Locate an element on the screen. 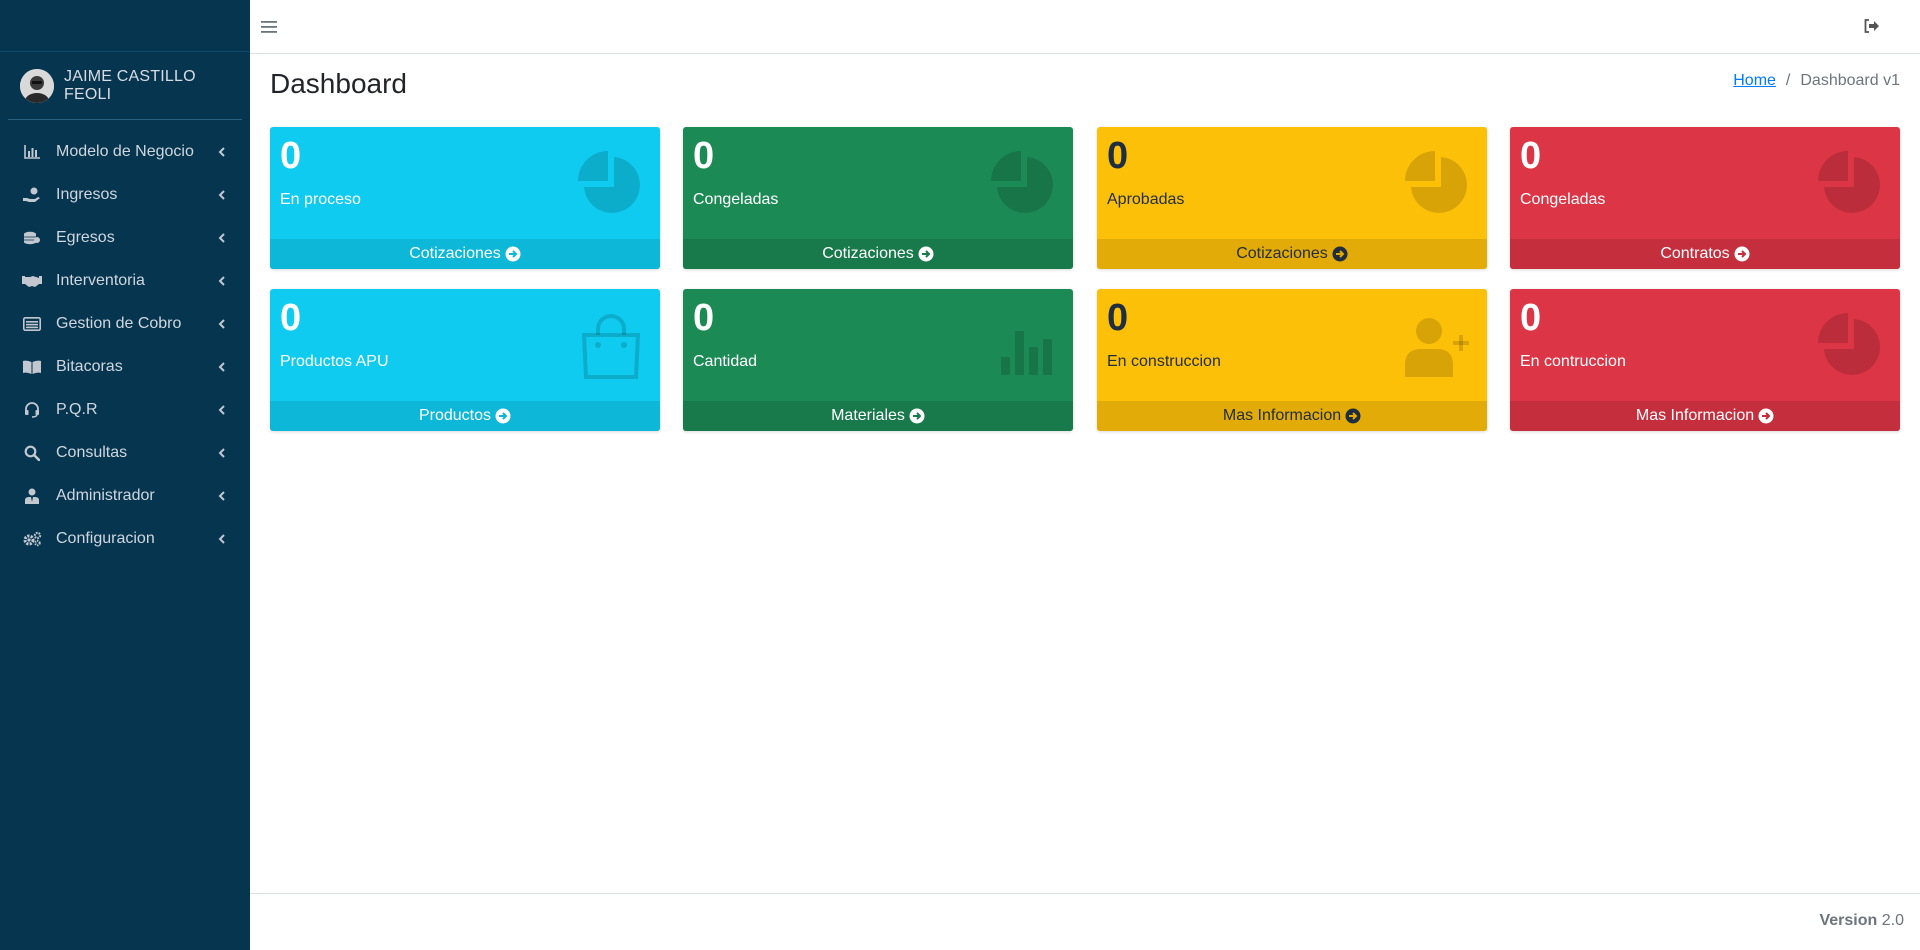 The width and height of the screenshot is (1920, 950). breadcrumb: Home / Dashboard v1 is located at coordinates (1816, 81).